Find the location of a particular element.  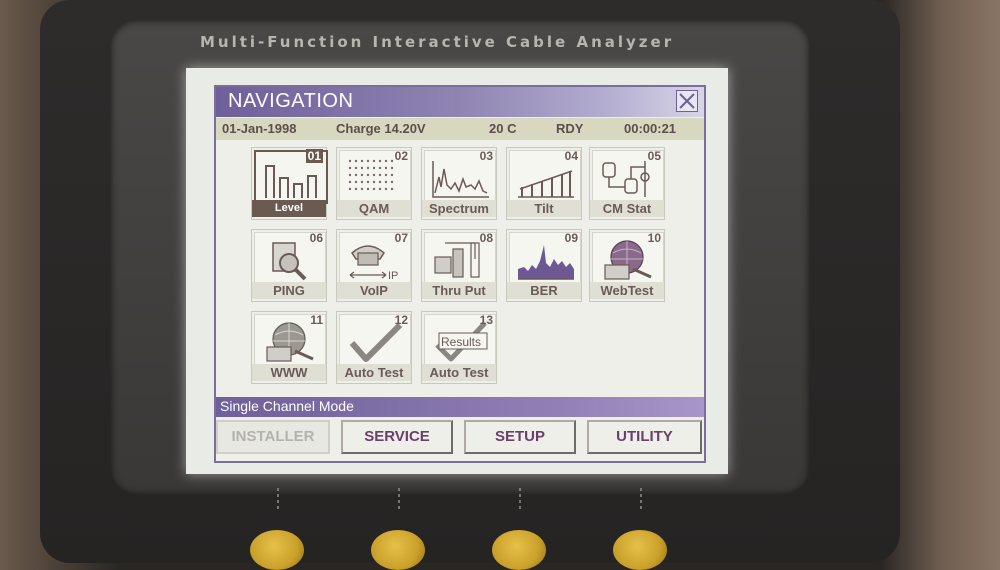

tile-auto-test-results: Results 13 Auto Test is located at coordinates (459, 347).